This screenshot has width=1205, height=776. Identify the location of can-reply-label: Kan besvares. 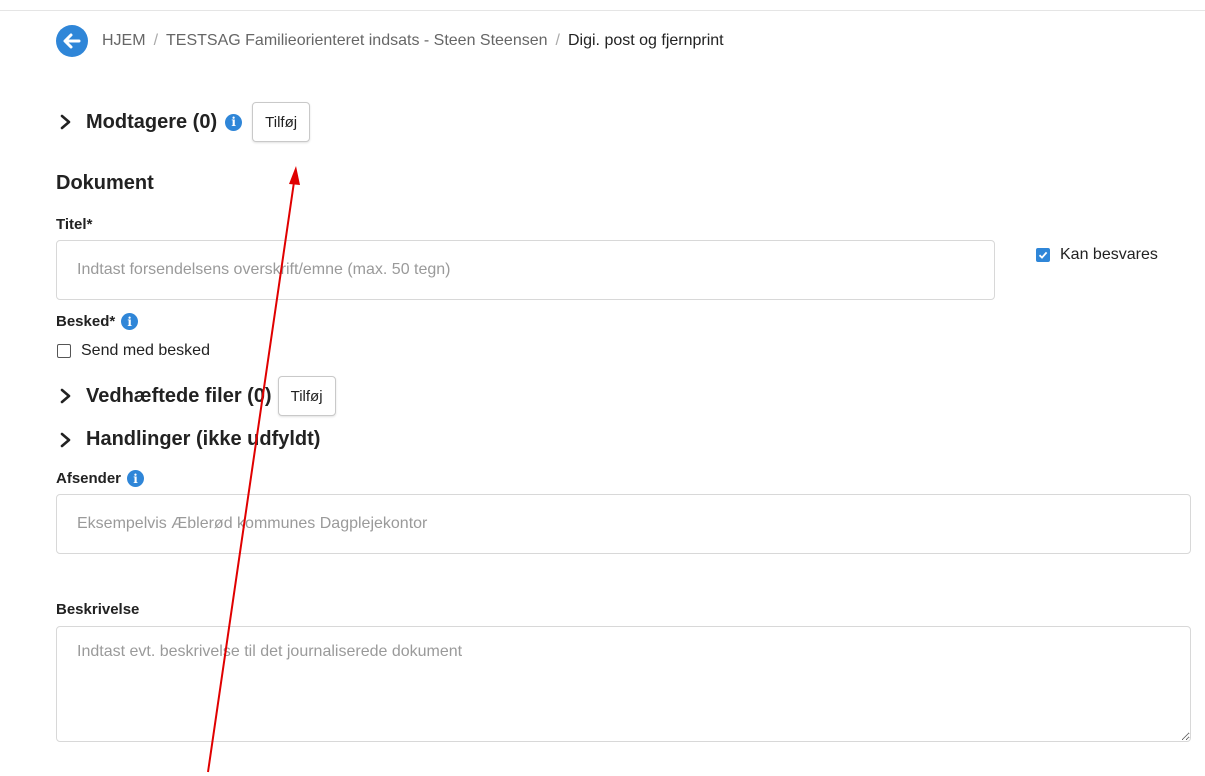
(1109, 254).